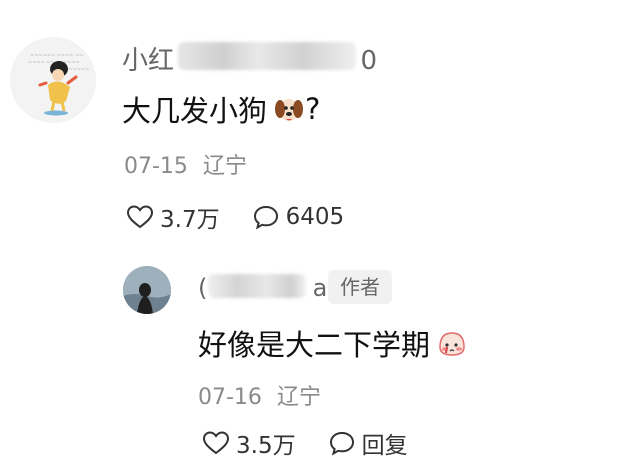 The width and height of the screenshot is (638, 460). Describe the element at coordinates (224, 166) in the screenshot. I see `comment-location: 辽宁` at that location.